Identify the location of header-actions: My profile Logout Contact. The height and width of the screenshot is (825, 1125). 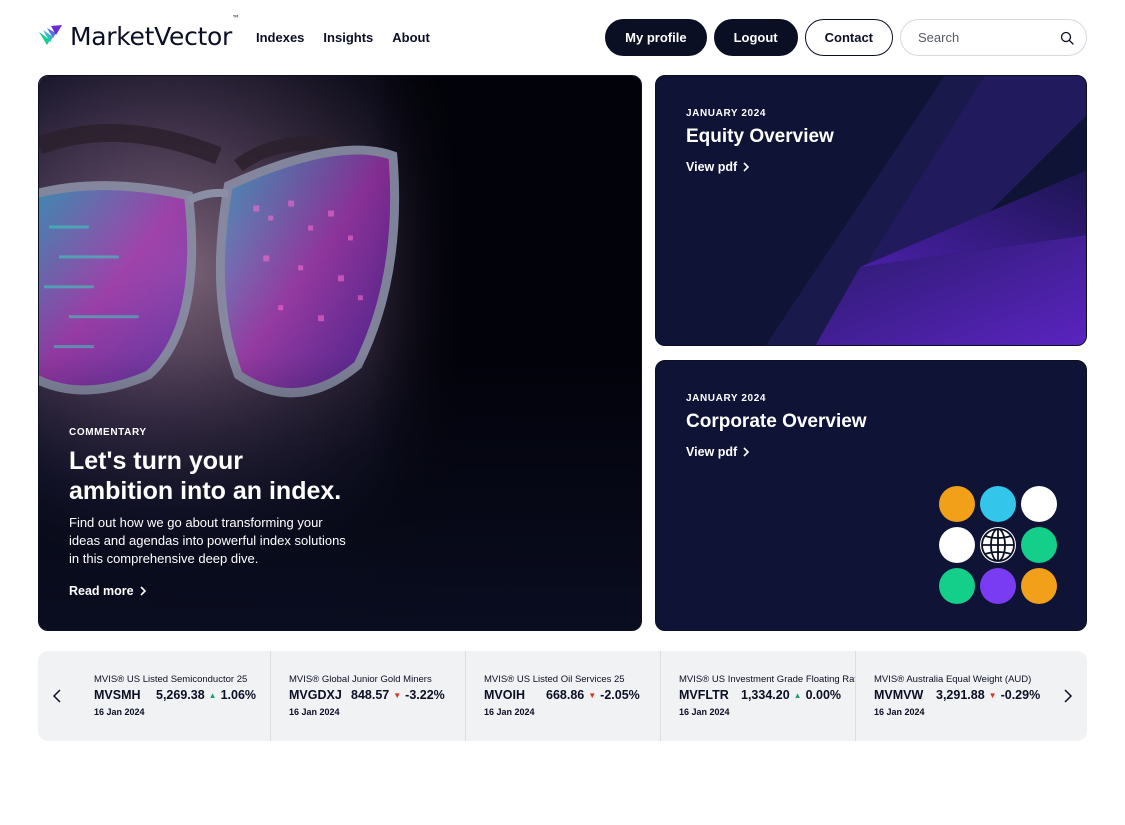
(846, 37).